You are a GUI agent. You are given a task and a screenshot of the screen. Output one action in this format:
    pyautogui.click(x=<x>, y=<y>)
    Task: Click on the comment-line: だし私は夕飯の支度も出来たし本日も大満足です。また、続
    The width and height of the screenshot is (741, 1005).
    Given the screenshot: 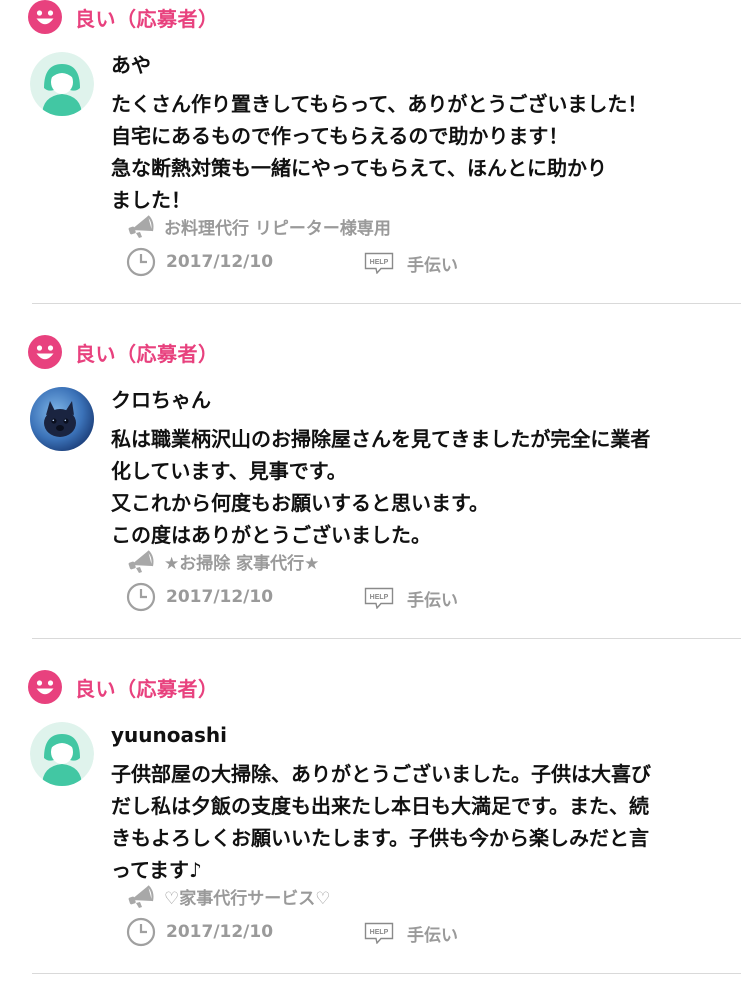 What is the action you would take?
    pyautogui.click(x=380, y=806)
    